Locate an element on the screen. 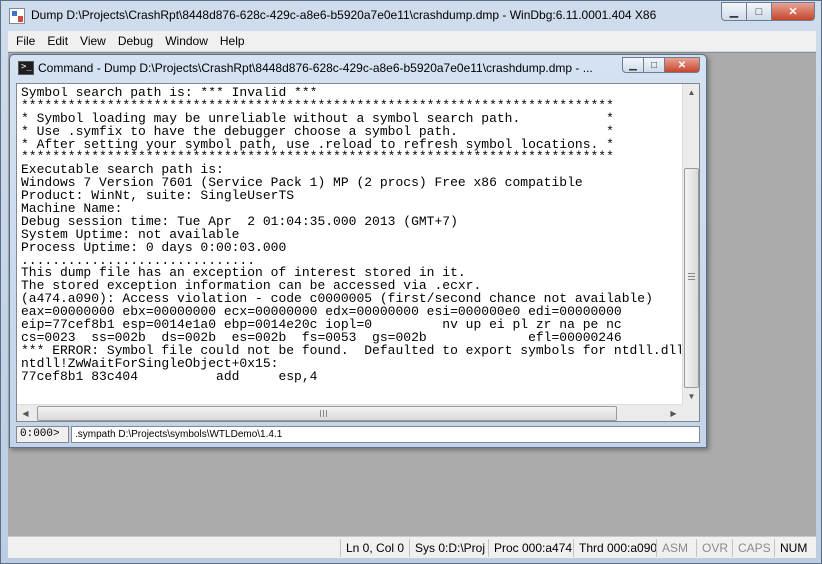 The width and height of the screenshot is (822, 564). maximize-button: □ is located at coordinates (759, 11).